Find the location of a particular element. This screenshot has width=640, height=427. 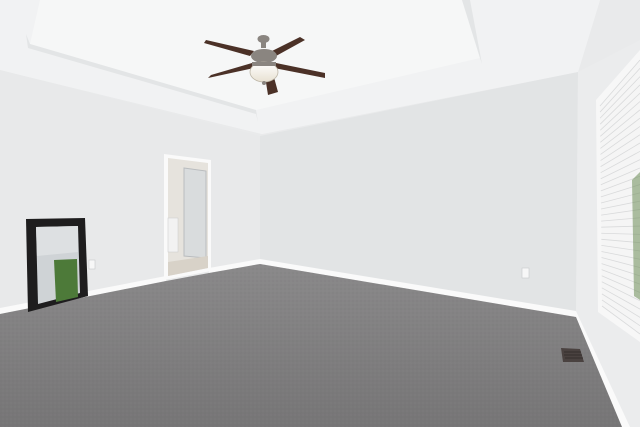

wall-outlet-left is located at coordinates (92, 264).